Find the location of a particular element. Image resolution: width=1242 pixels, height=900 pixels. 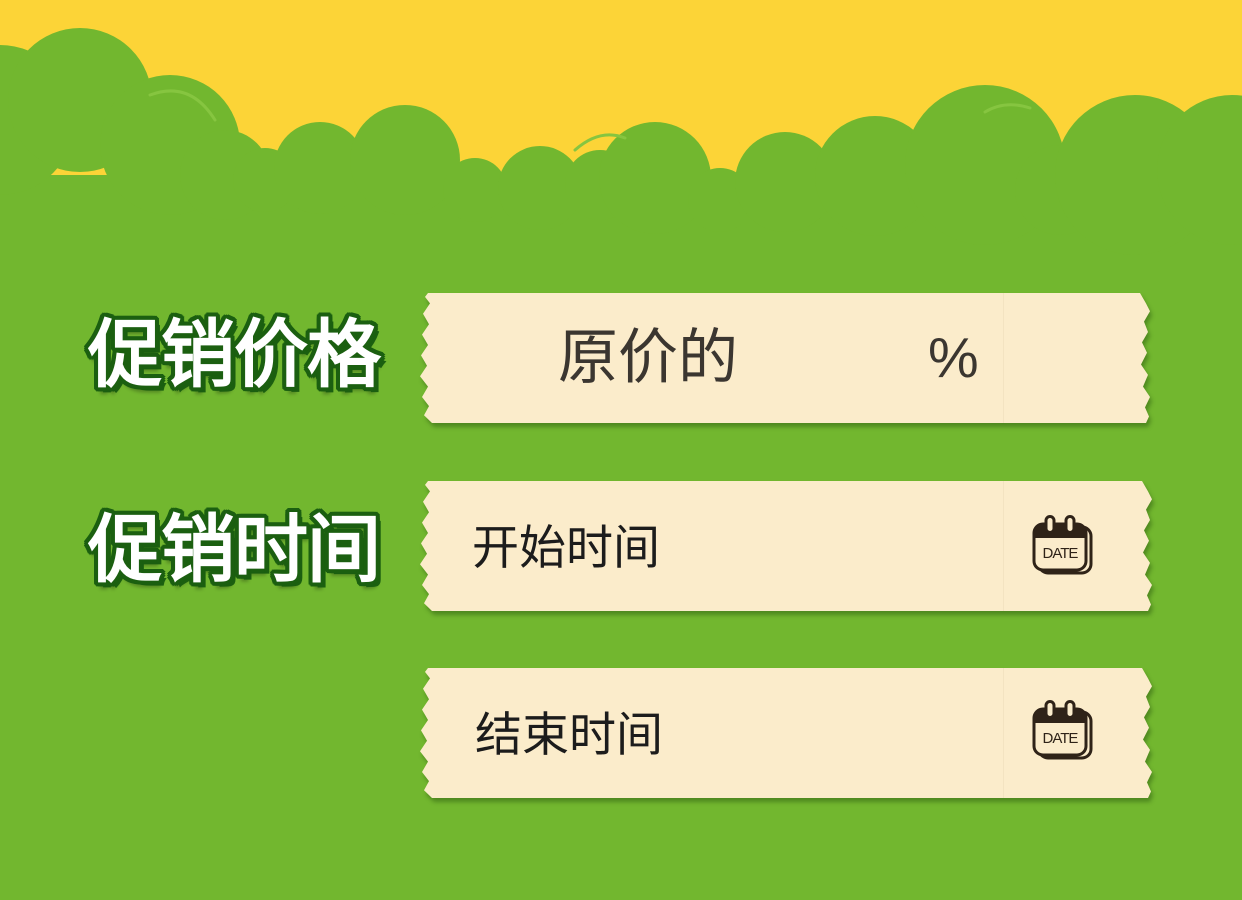

start-time-tape: DATE is located at coordinates (786, 546).